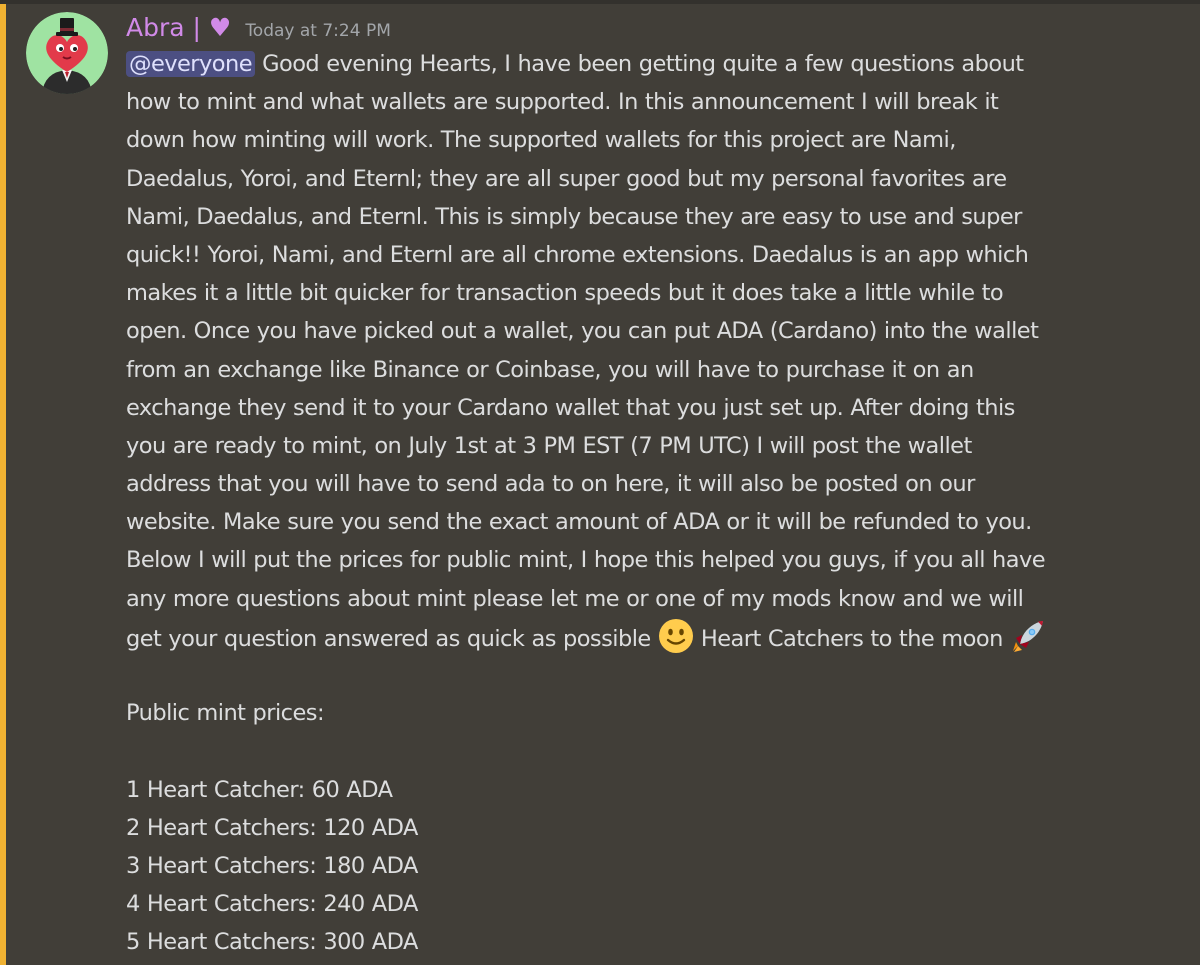 The height and width of the screenshot is (965, 1200). I want to click on price-item: 5 Heart Catchers: 300 ADA, so click(272, 942).